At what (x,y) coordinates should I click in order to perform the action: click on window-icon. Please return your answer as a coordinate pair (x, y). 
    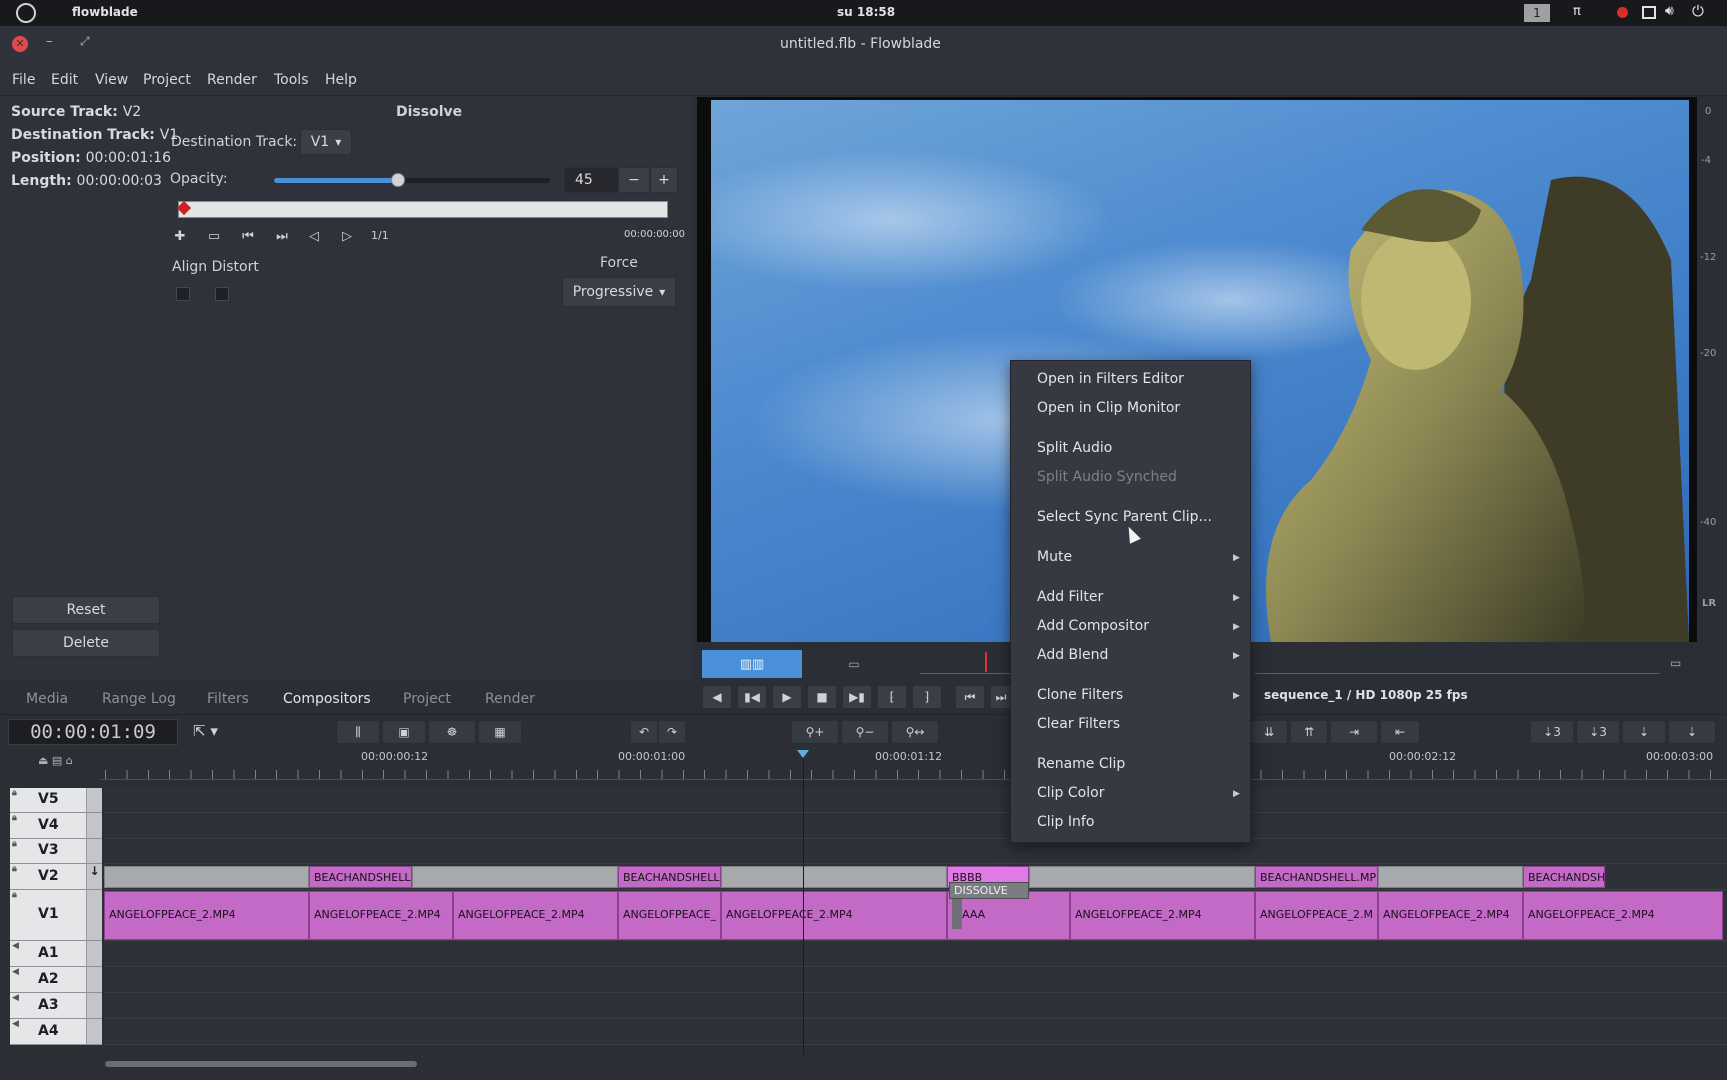
    Looking at the image, I should click on (1649, 12).